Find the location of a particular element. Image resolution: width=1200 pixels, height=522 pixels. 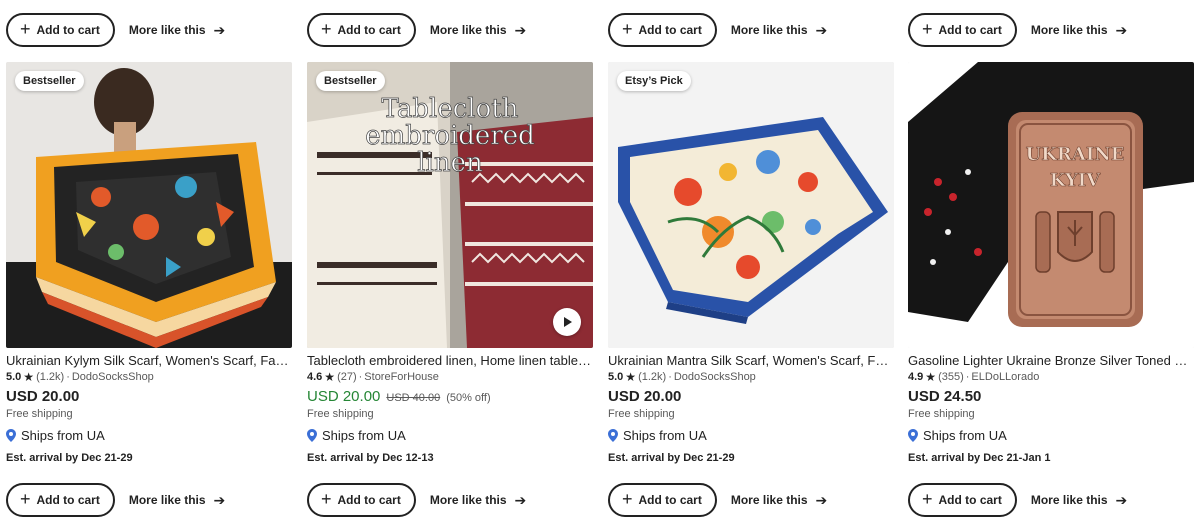

price: USD 20.00 is located at coordinates (645, 396).